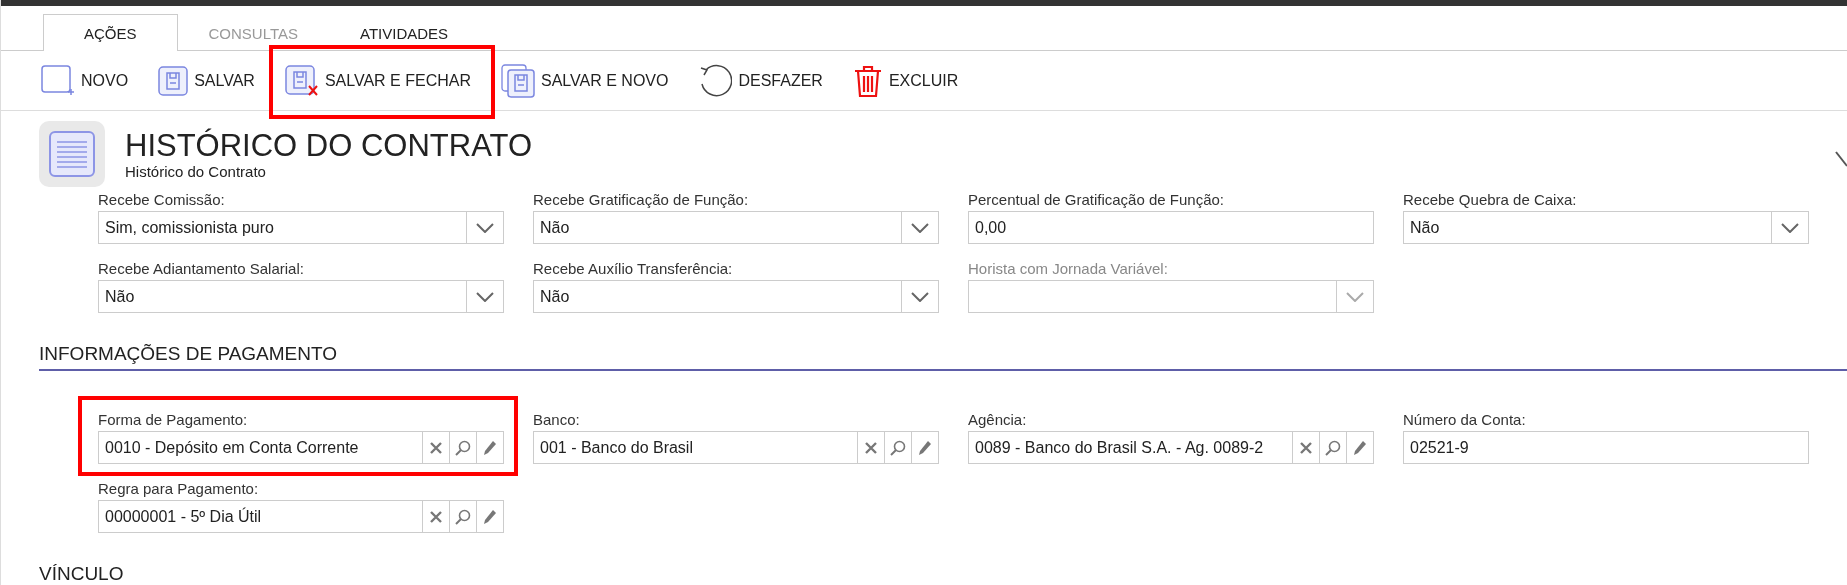  What do you see at coordinates (72, 154) in the screenshot?
I see `document-lines-icon` at bounding box center [72, 154].